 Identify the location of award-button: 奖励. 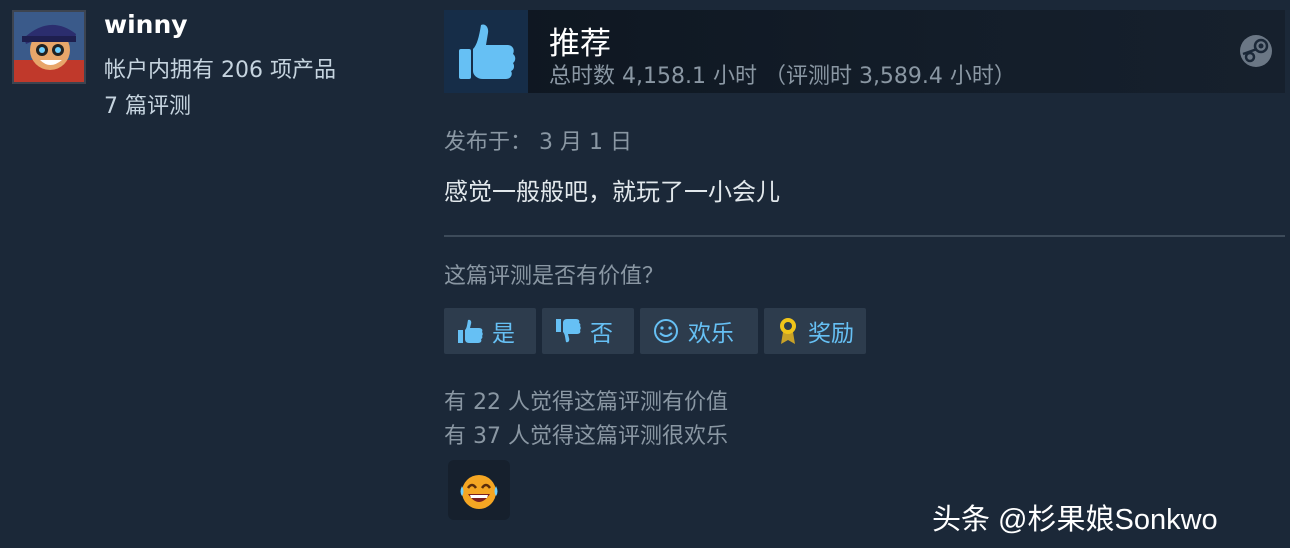
(815, 331).